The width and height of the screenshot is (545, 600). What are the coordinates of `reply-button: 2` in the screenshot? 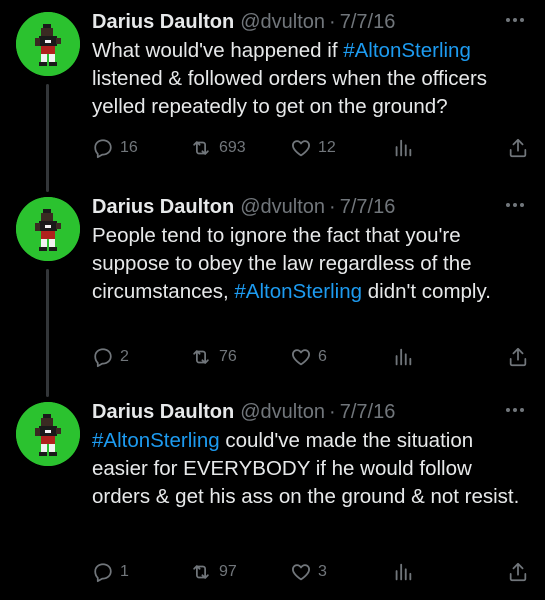 It's located at (110, 357).